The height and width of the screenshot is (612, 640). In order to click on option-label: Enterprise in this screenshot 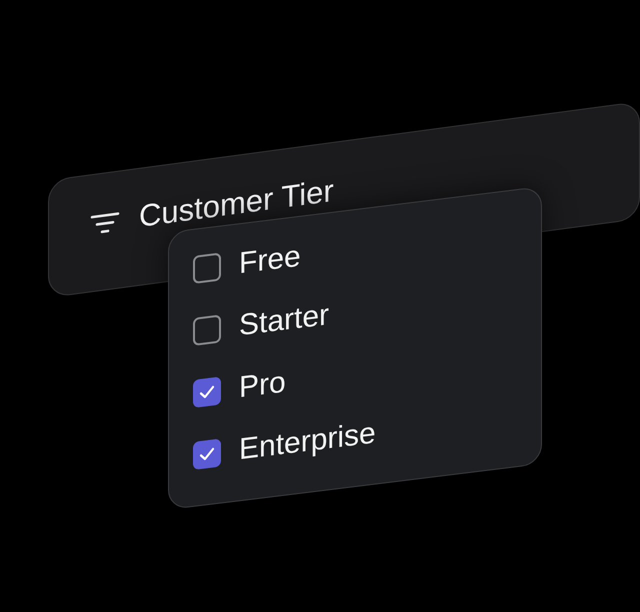, I will do `click(307, 442)`.